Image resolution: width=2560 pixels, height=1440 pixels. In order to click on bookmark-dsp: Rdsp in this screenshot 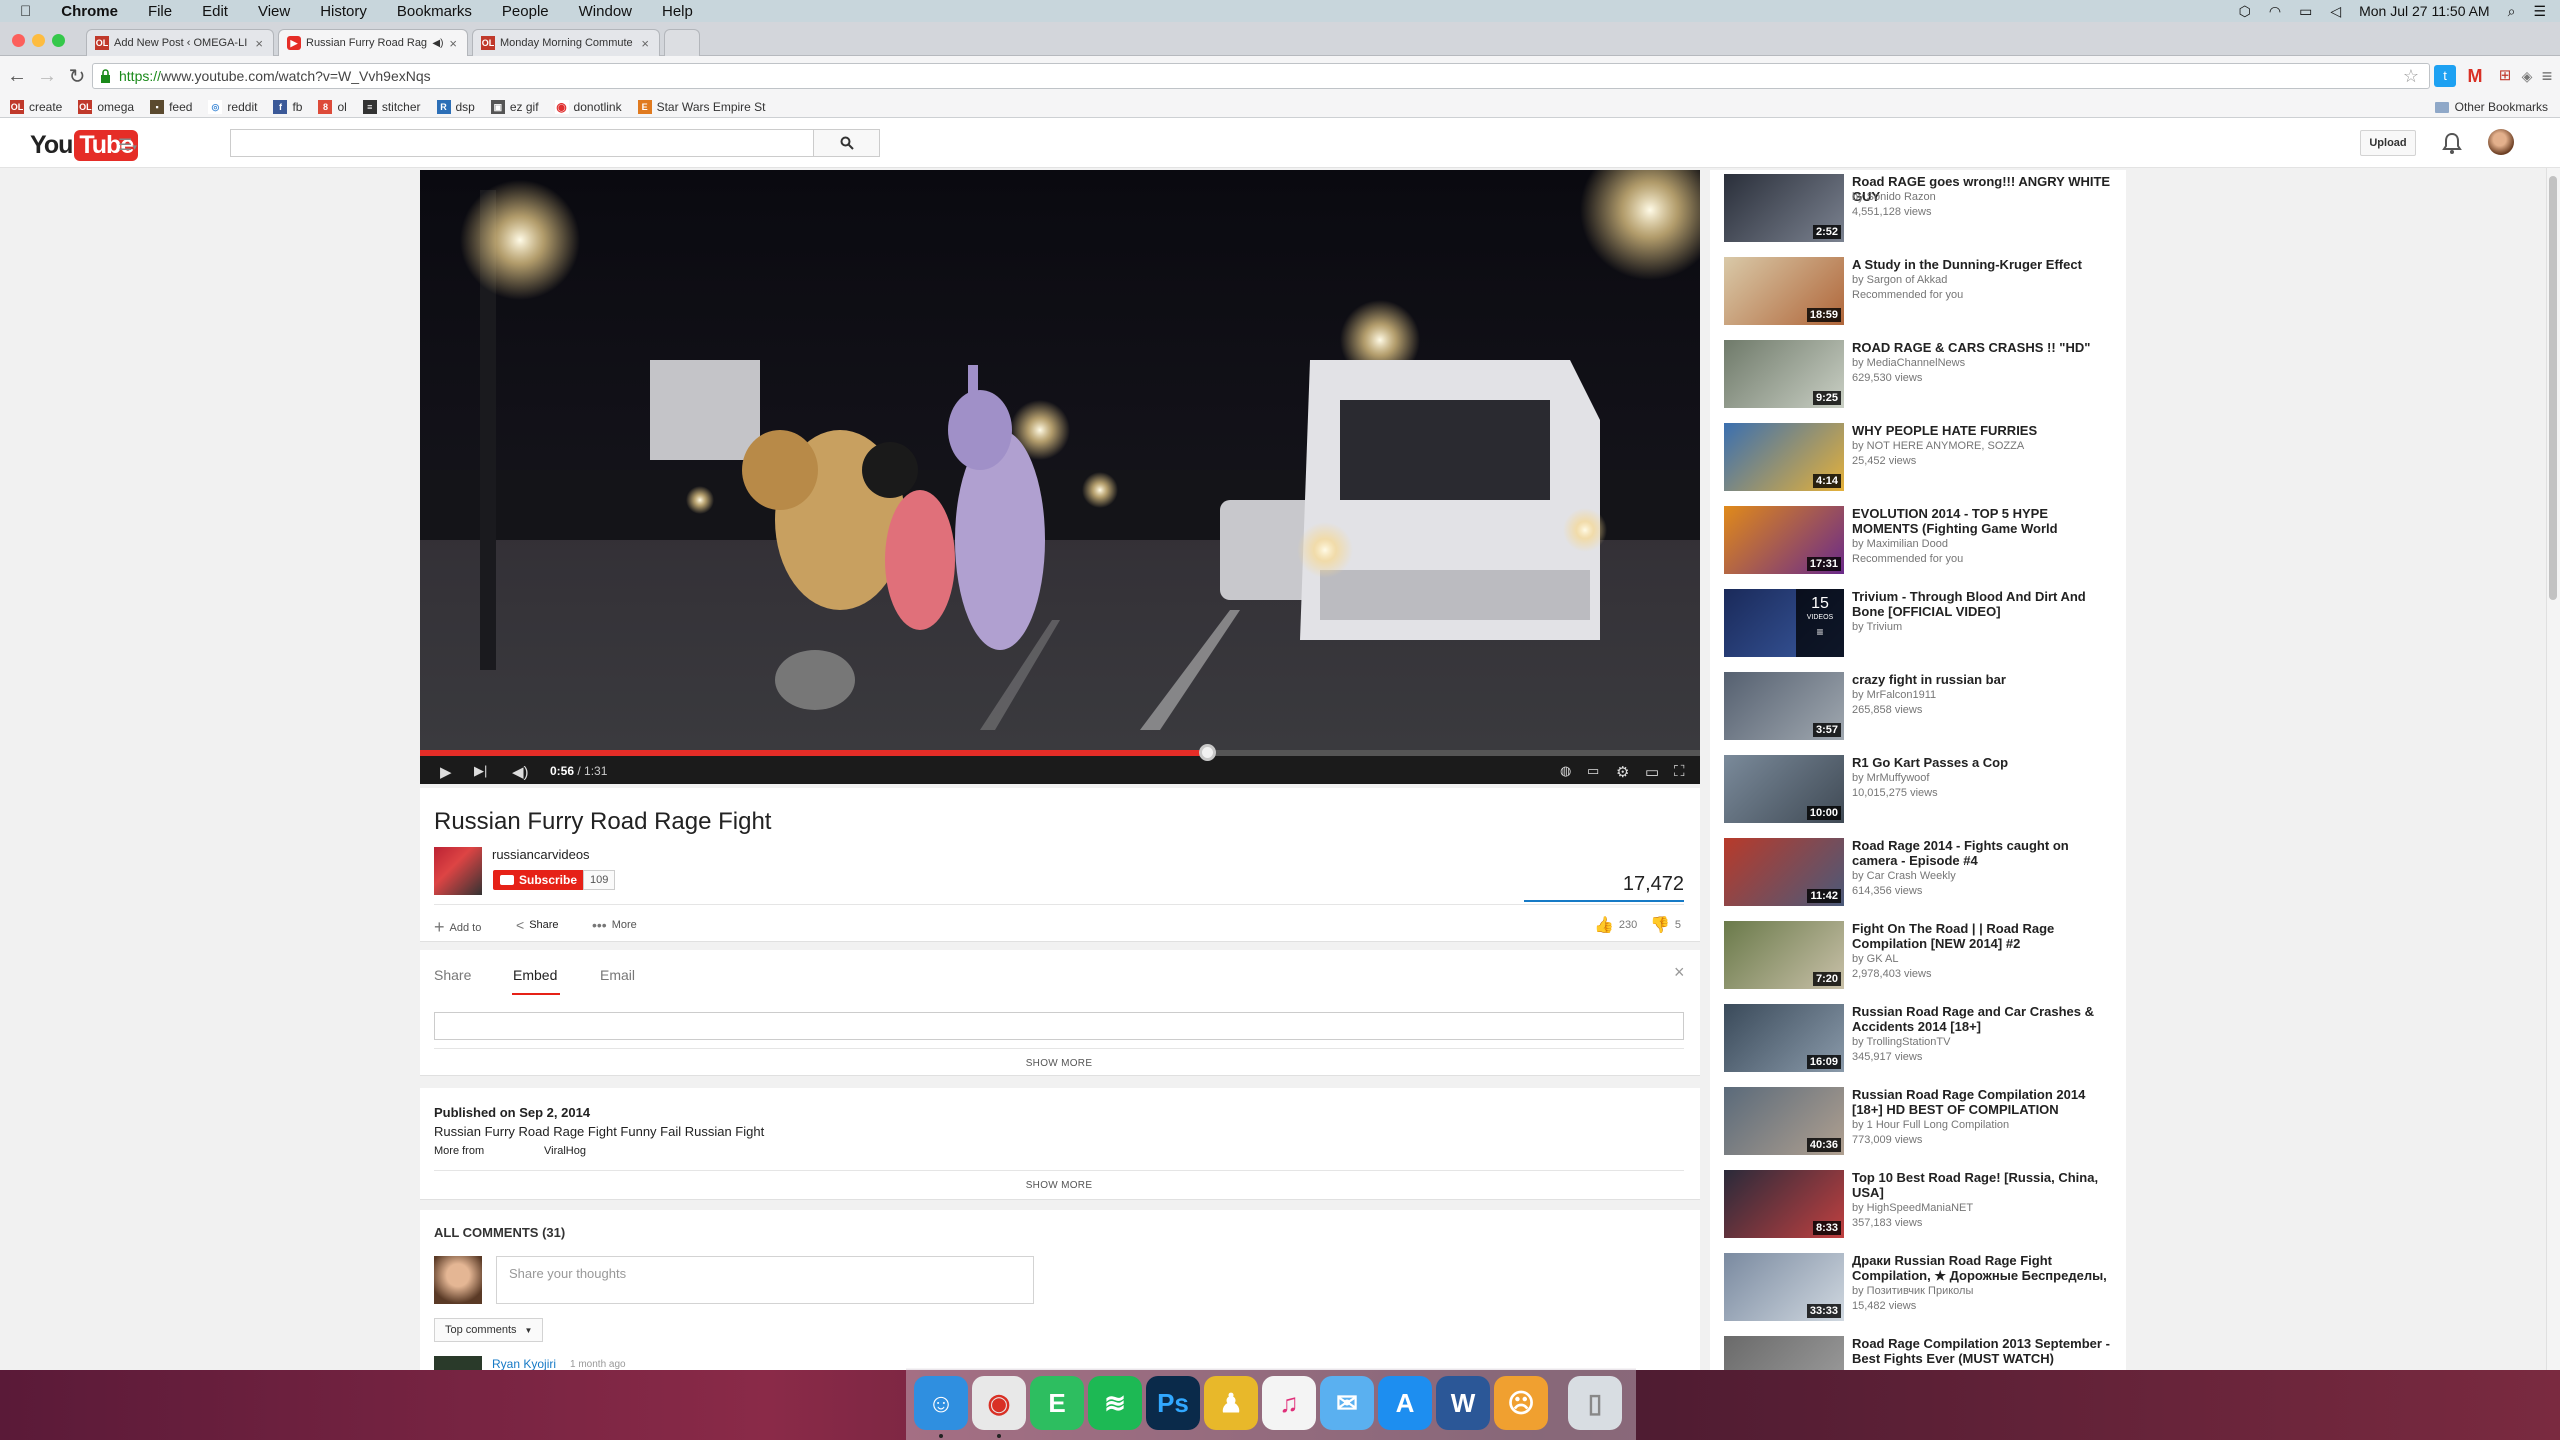, I will do `click(455, 106)`.